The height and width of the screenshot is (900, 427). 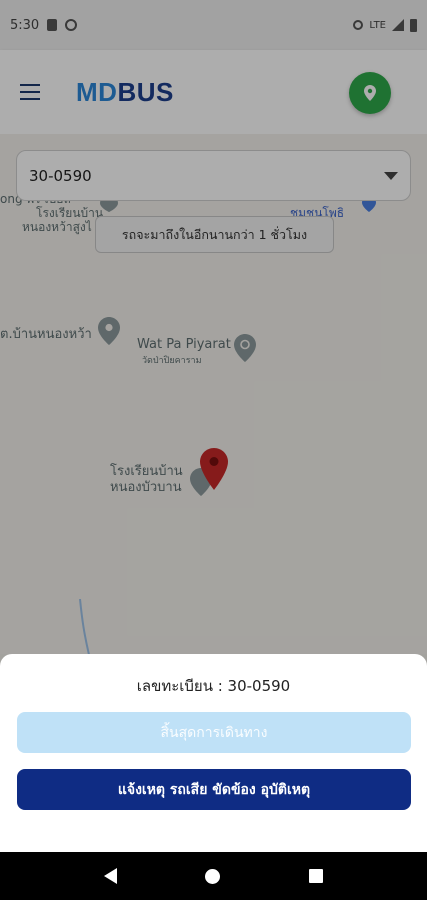 I want to click on report-incident-button: แจ้งเหตุ รถเสีย ขัดข้อง อุบัติเหตุ, so click(x=214, y=789).